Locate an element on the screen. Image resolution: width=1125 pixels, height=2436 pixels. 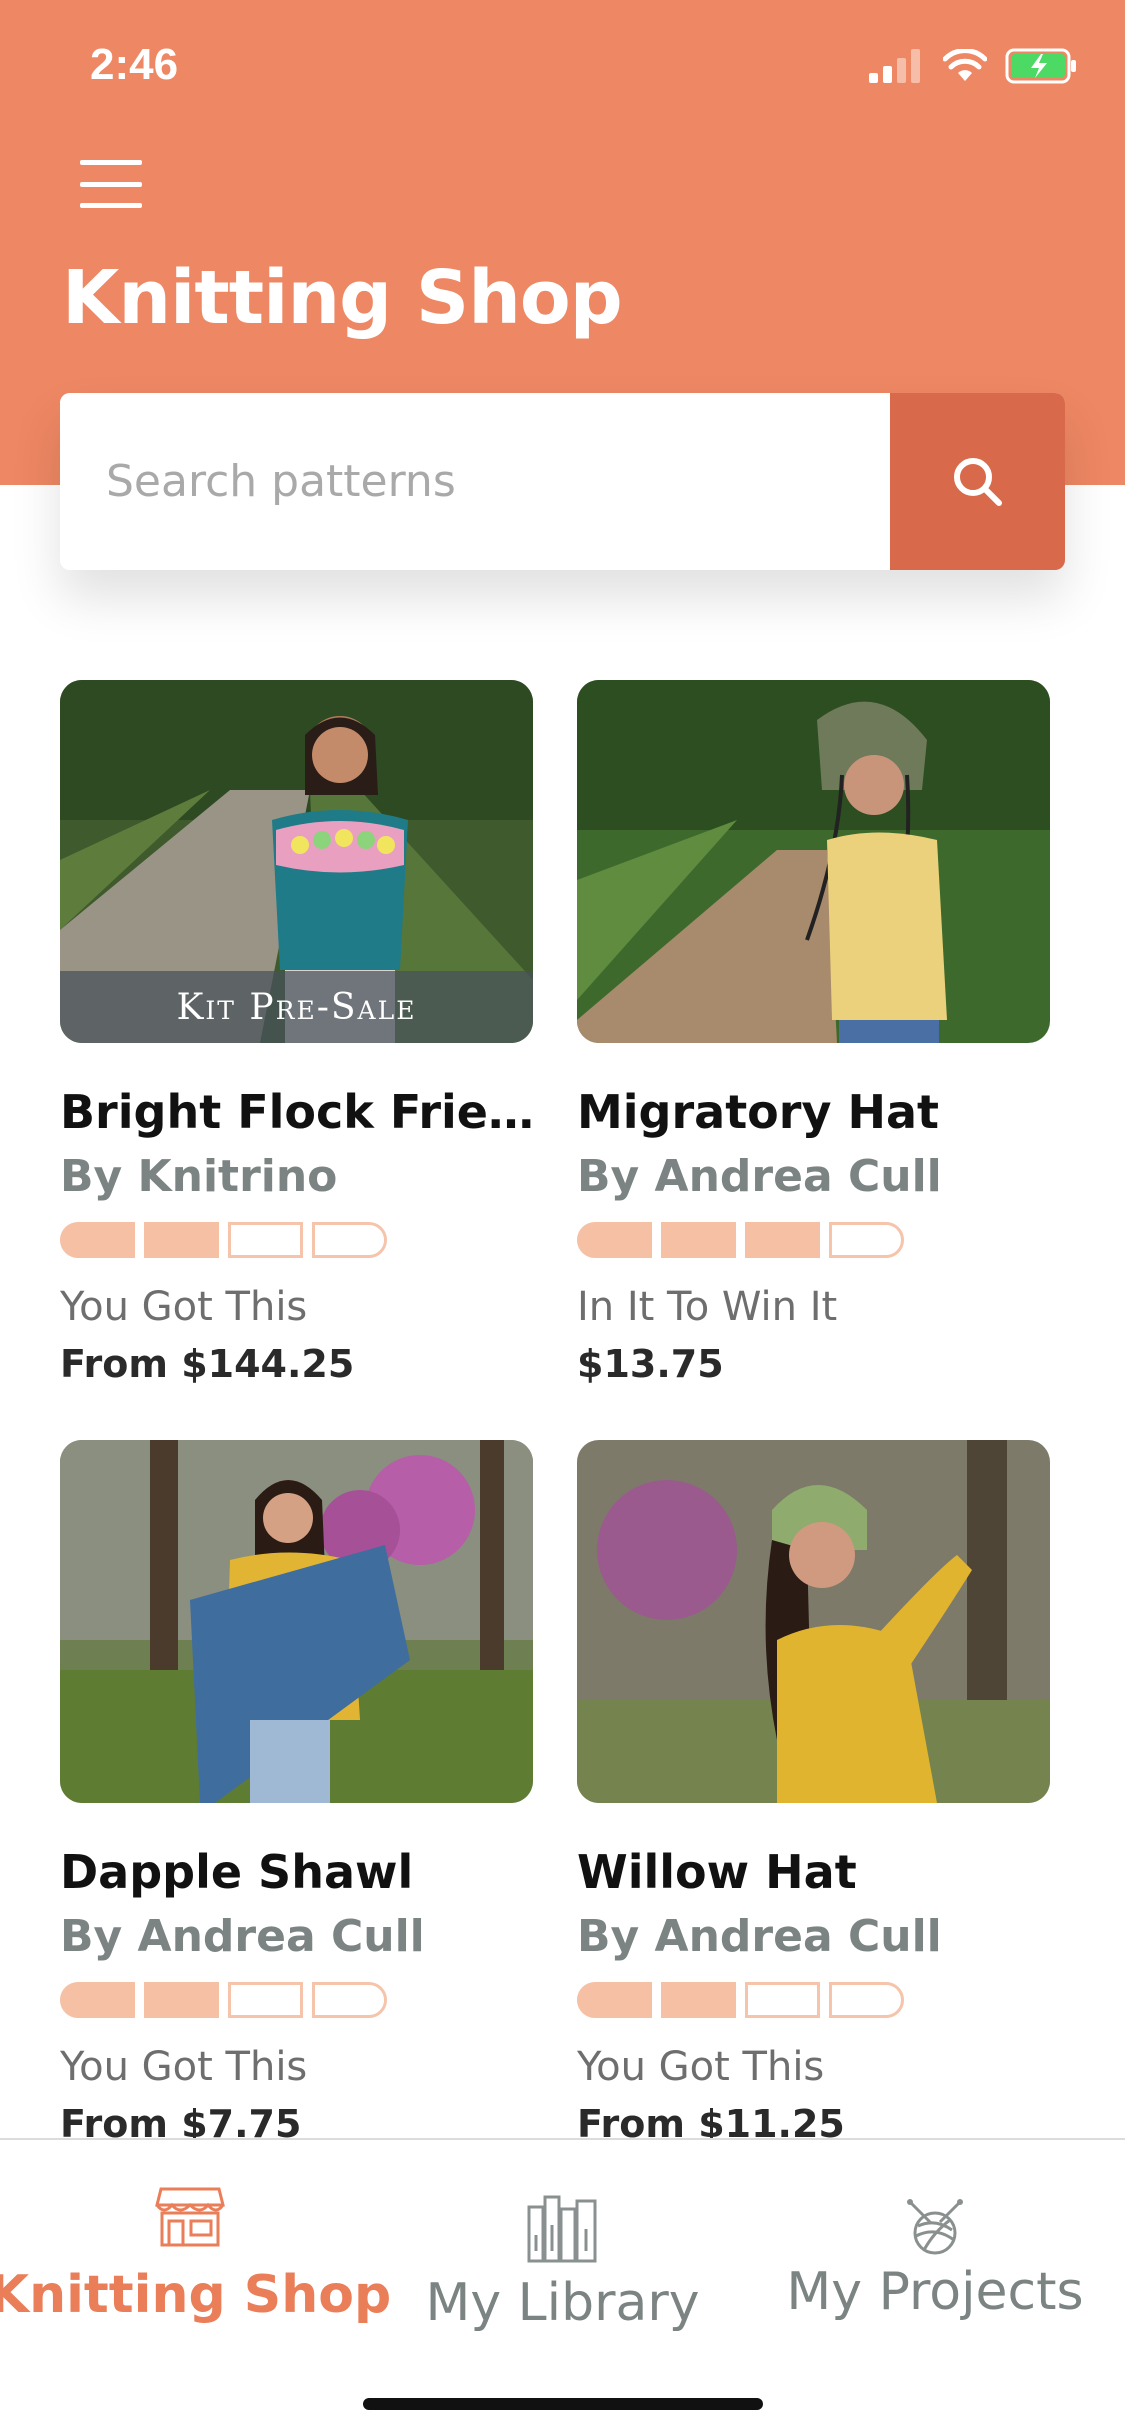
search-input is located at coordinates (475, 481).